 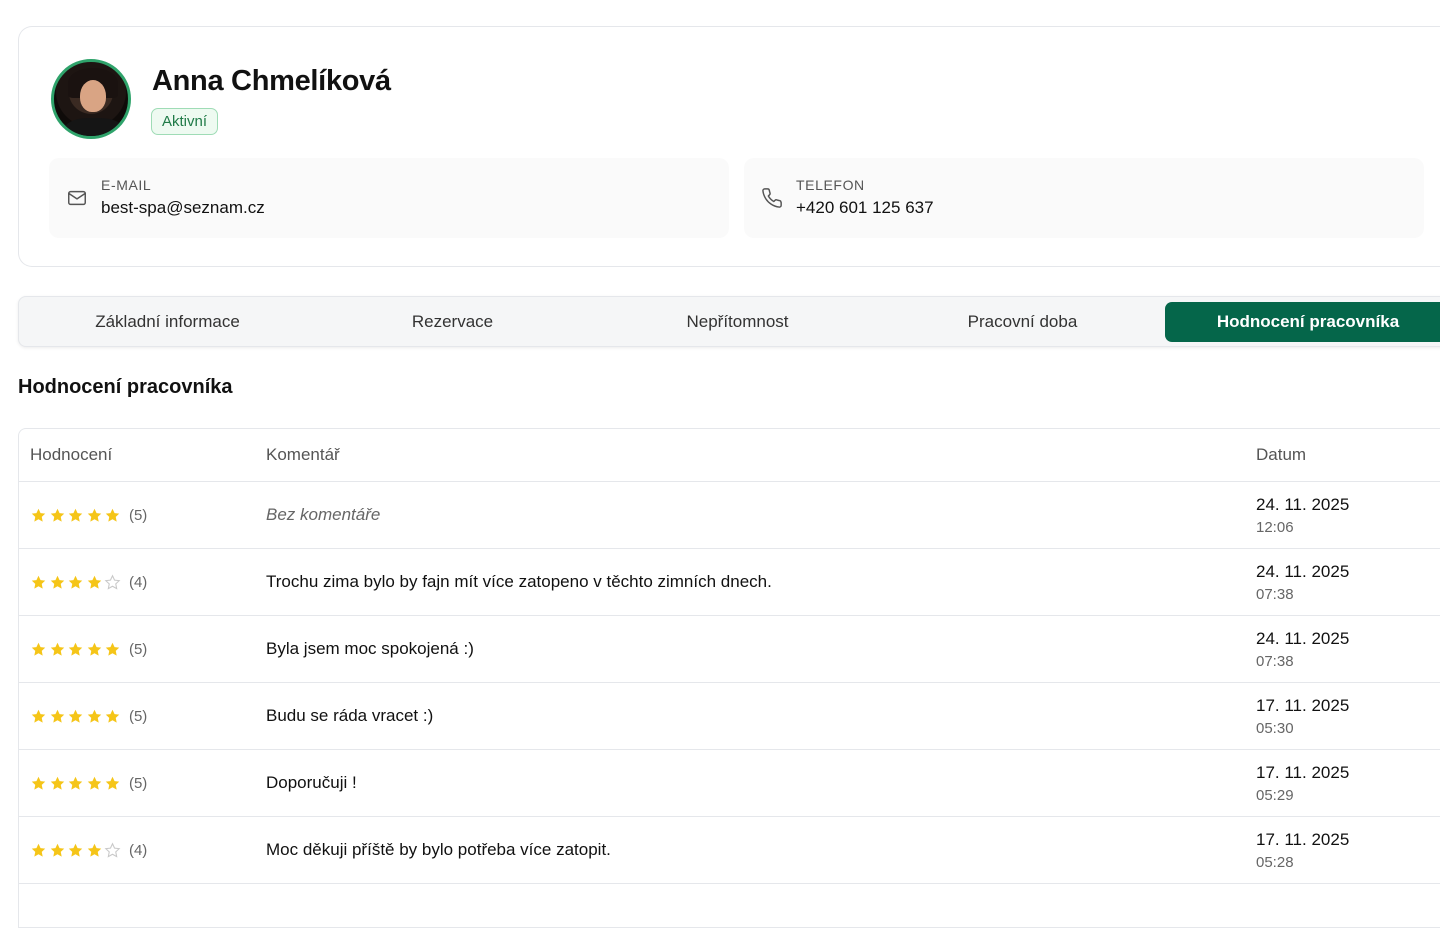 What do you see at coordinates (452, 322) in the screenshot?
I see `tab-reservations: Rezervace` at bounding box center [452, 322].